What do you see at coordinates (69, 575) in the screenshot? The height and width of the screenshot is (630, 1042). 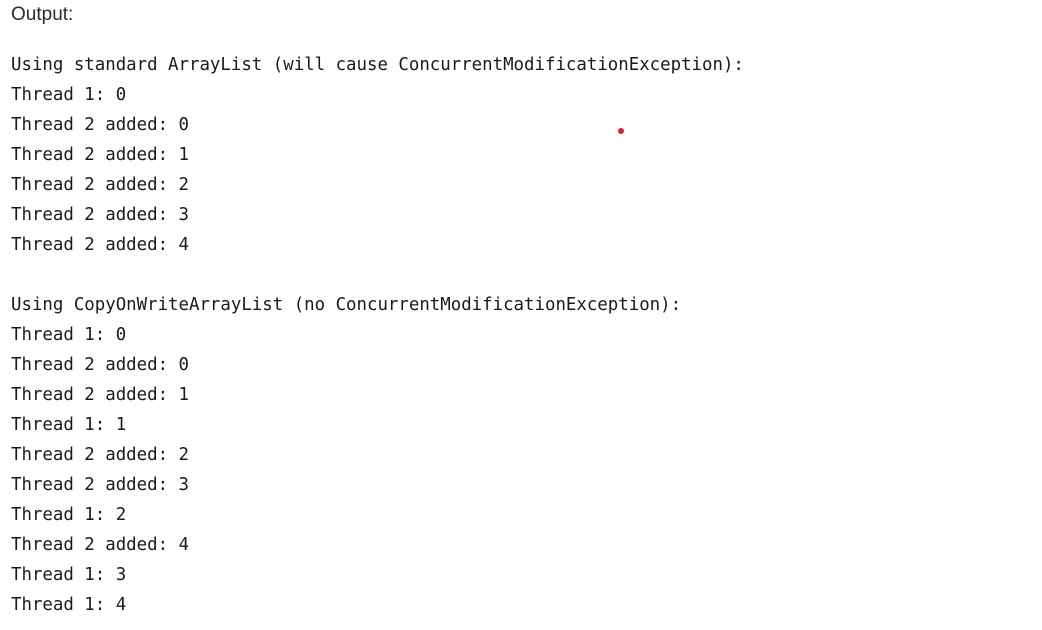 I see `console-line: Thread 1: 3` at bounding box center [69, 575].